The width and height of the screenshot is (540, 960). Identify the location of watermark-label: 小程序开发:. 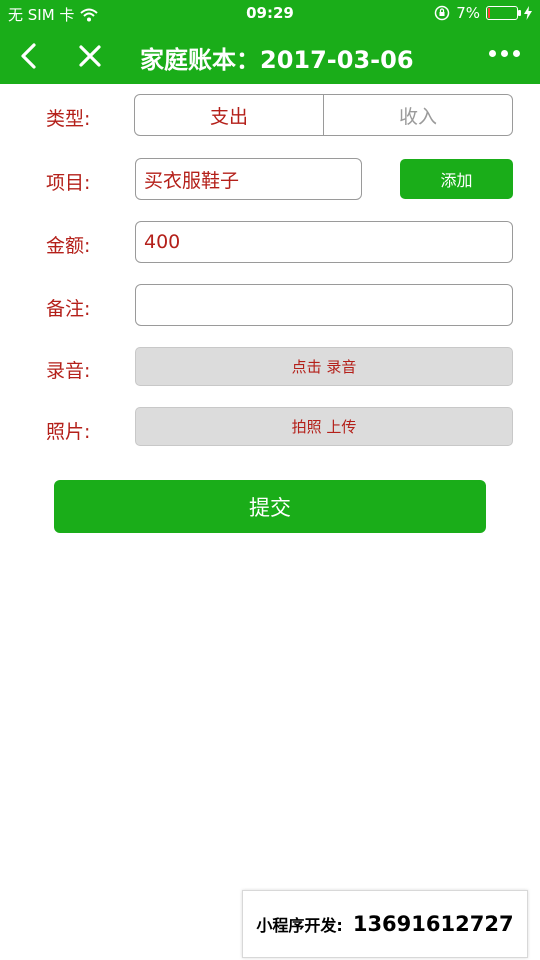
(299, 925).